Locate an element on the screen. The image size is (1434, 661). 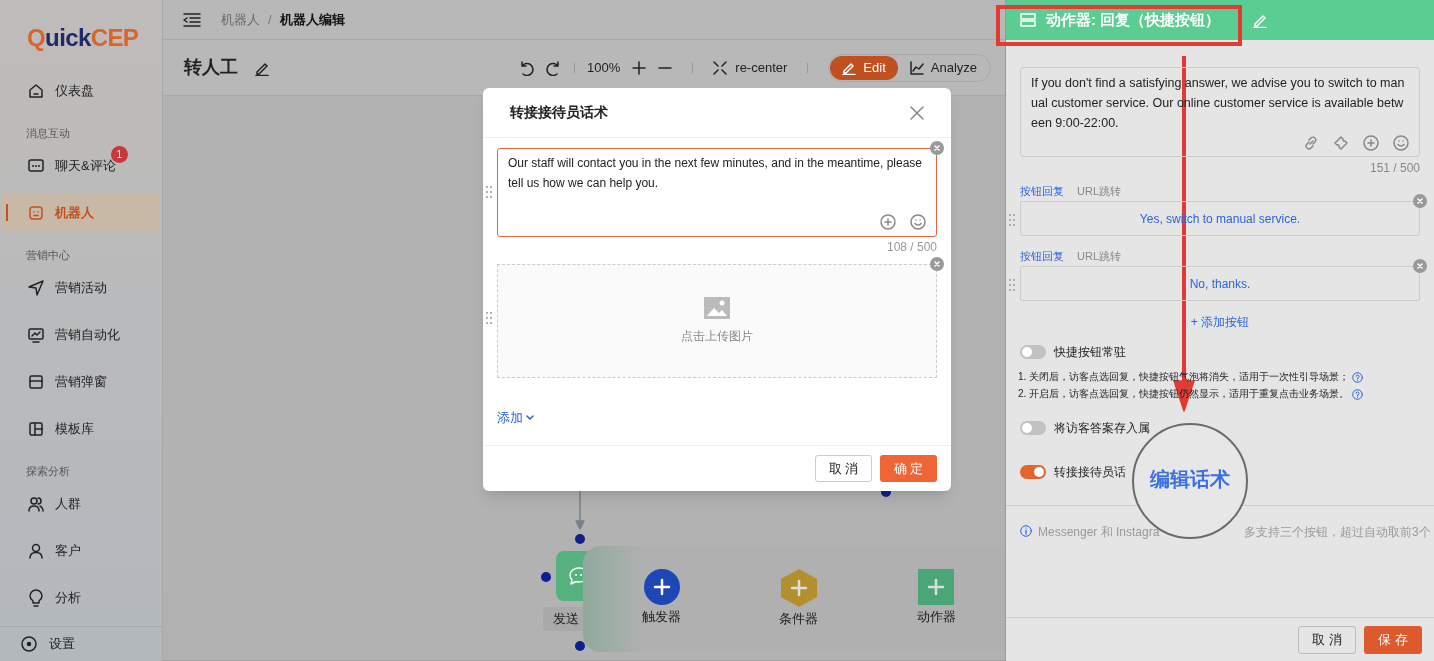
zoom-in-button is located at coordinates (639, 67).